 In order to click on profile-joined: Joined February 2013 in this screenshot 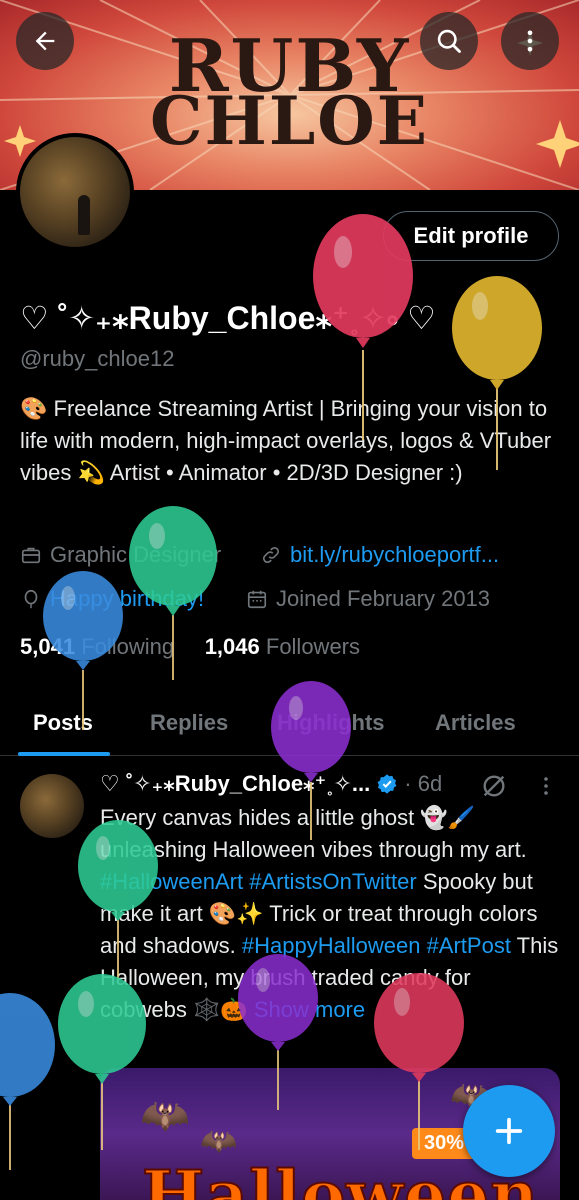, I will do `click(368, 599)`.